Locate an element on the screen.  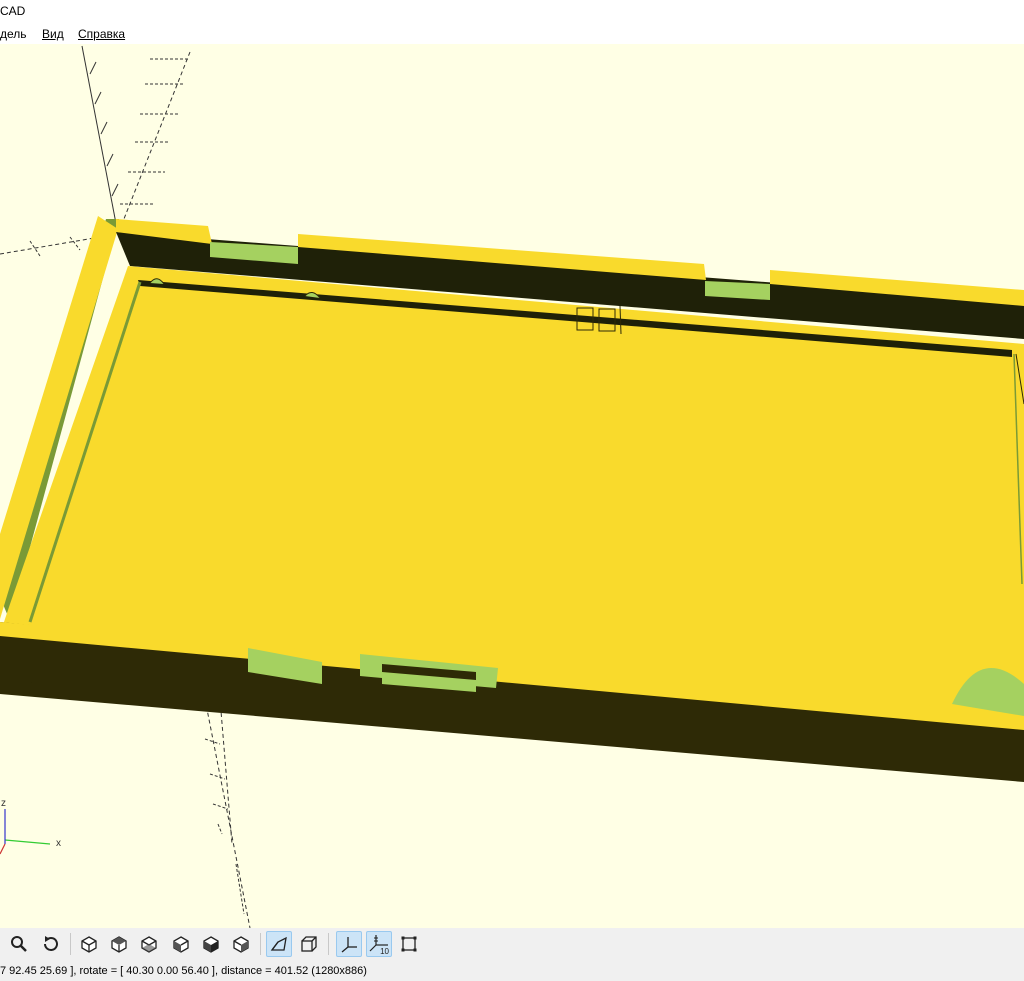
z-axis-label: z is located at coordinates (3, 803).